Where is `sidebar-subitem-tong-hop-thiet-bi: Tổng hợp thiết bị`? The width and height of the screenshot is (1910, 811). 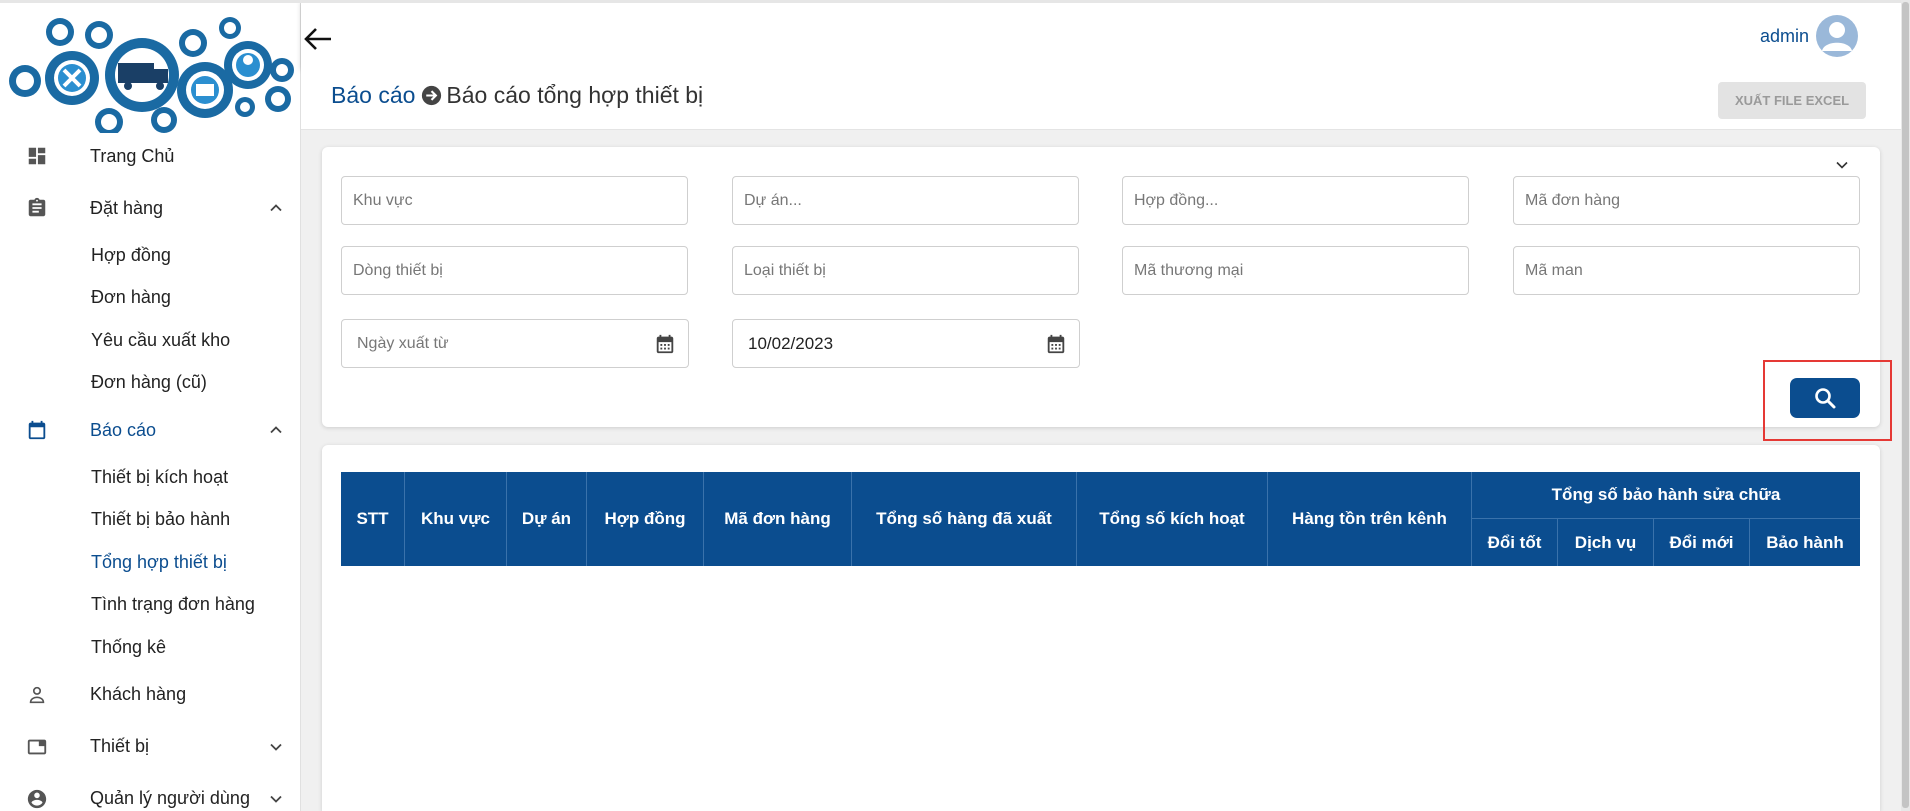 sidebar-subitem-tong-hop-thiet-bi: Tổng hợp thiết bị is located at coordinates (150, 562).